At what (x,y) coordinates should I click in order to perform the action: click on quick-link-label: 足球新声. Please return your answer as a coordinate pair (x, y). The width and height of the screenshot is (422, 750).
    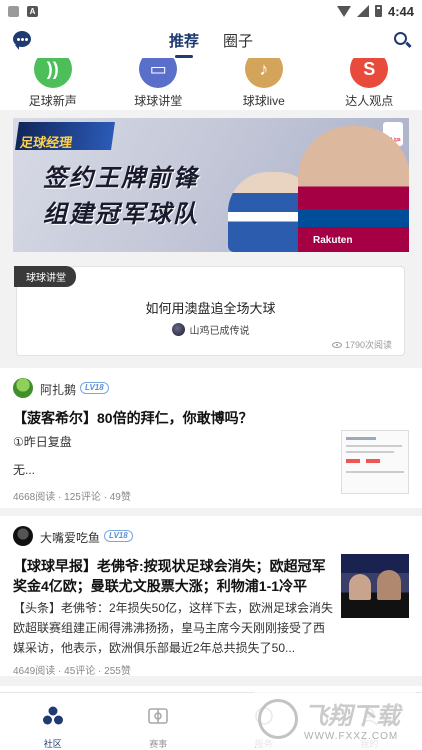
    Looking at the image, I should click on (52, 101).